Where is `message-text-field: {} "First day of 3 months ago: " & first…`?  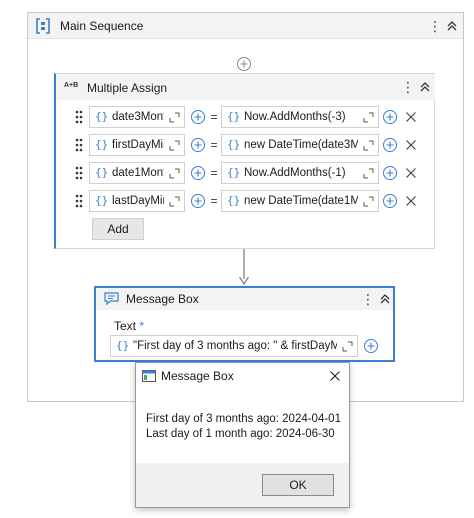 message-text-field: {} "First day of 3 months ago: " & first… is located at coordinates (234, 346).